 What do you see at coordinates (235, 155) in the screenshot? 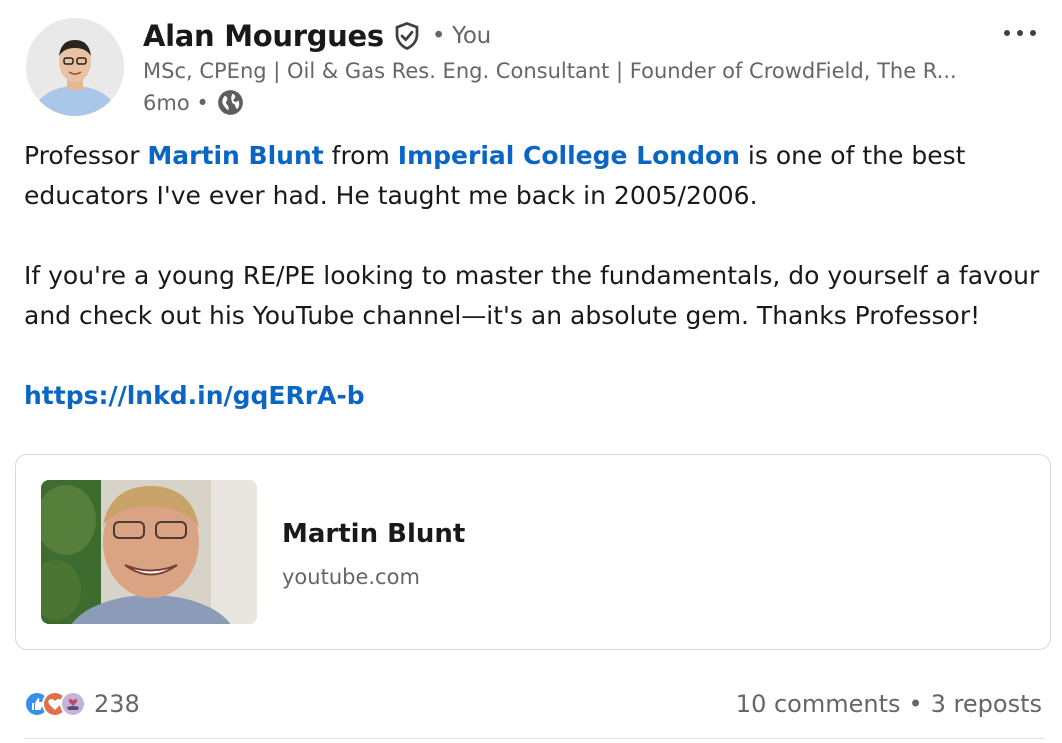
I see `mention-martin-blunt: Martin Blunt` at bounding box center [235, 155].